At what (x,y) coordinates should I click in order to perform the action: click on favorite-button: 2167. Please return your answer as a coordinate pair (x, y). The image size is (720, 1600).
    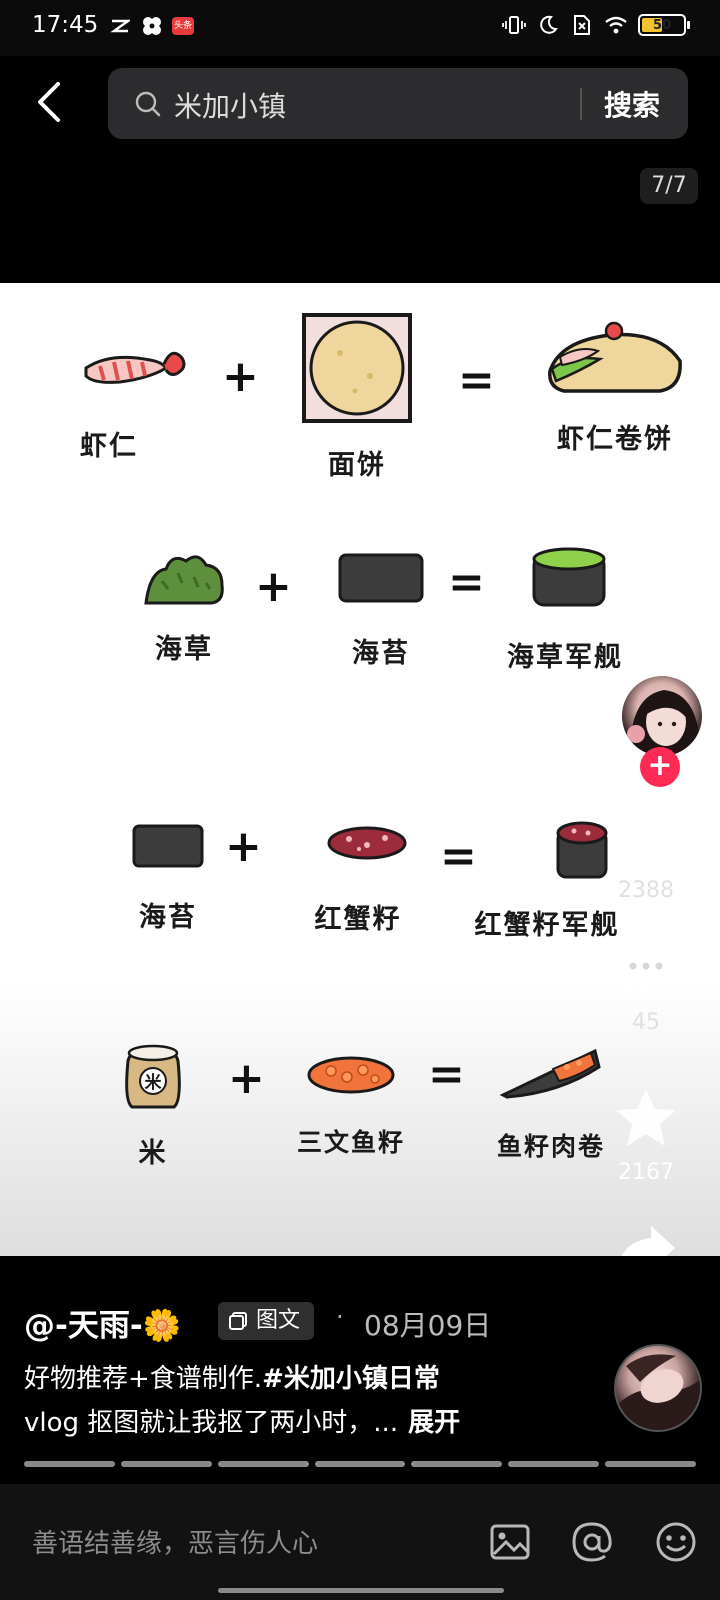
    Looking at the image, I should click on (646, 1135).